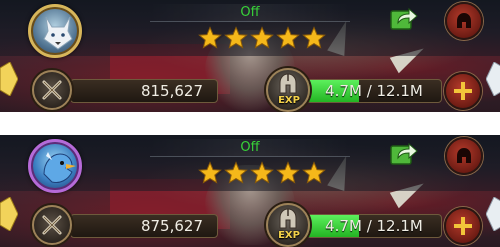 This screenshot has height=247, width=500. I want to click on power-value: 815,627, so click(144, 91).